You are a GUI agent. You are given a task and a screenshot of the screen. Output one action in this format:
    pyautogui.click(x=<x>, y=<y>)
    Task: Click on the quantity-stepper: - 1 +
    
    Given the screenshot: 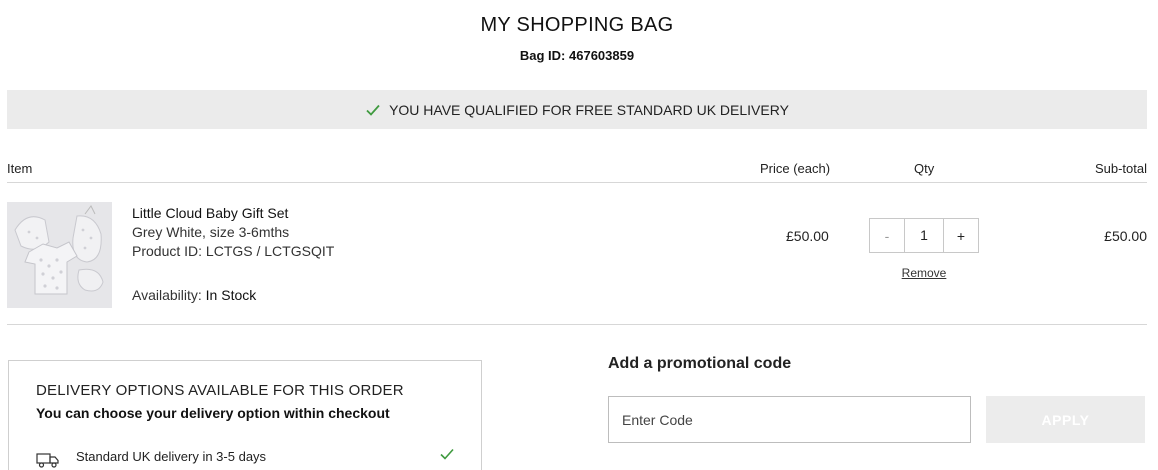 What is the action you would take?
    pyautogui.click(x=924, y=235)
    